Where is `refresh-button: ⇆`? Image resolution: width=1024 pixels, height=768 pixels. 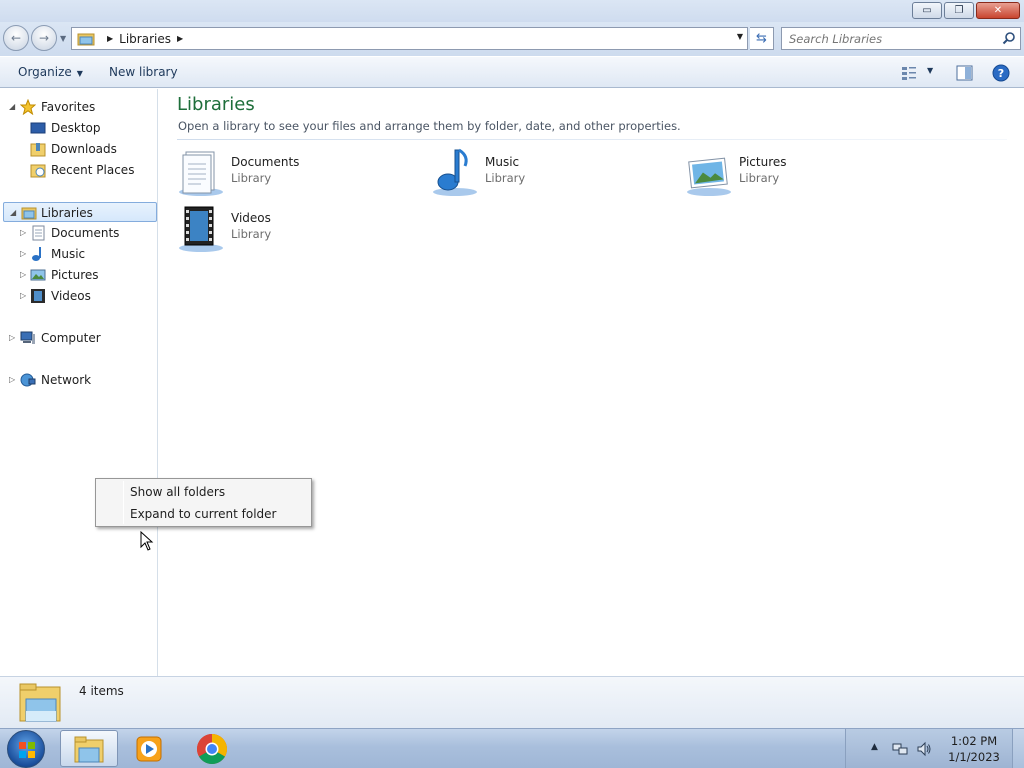
refresh-button: ⇆ is located at coordinates (762, 38).